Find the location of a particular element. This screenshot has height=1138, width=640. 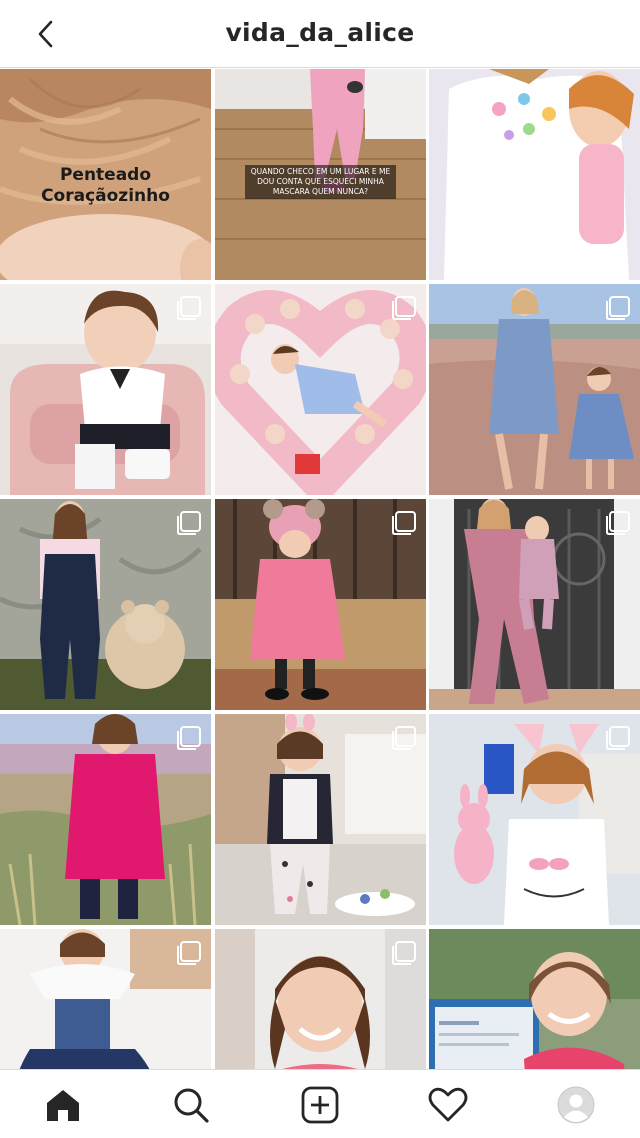

profile-username: vida_da_alice is located at coordinates (320, 32).